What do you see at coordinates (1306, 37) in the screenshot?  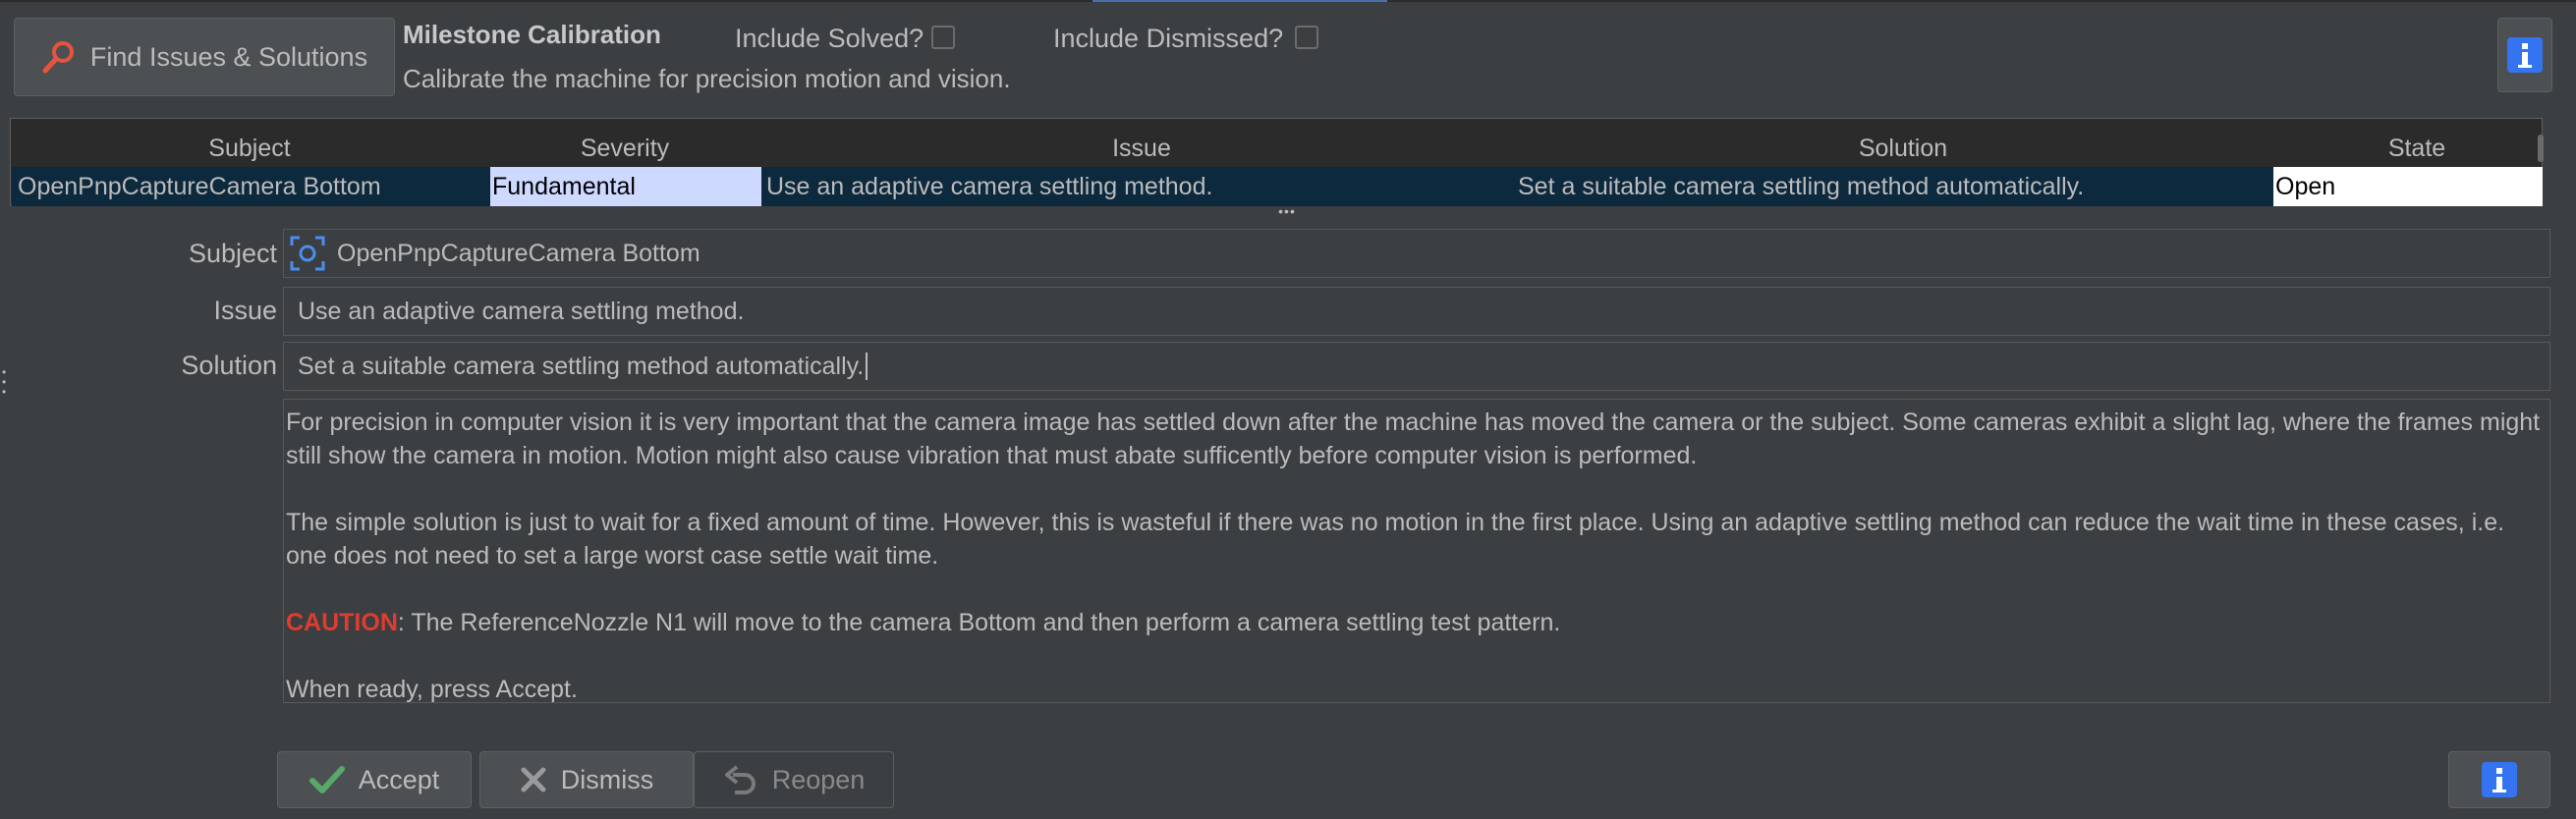 I see `include-dismissed-checkbox` at bounding box center [1306, 37].